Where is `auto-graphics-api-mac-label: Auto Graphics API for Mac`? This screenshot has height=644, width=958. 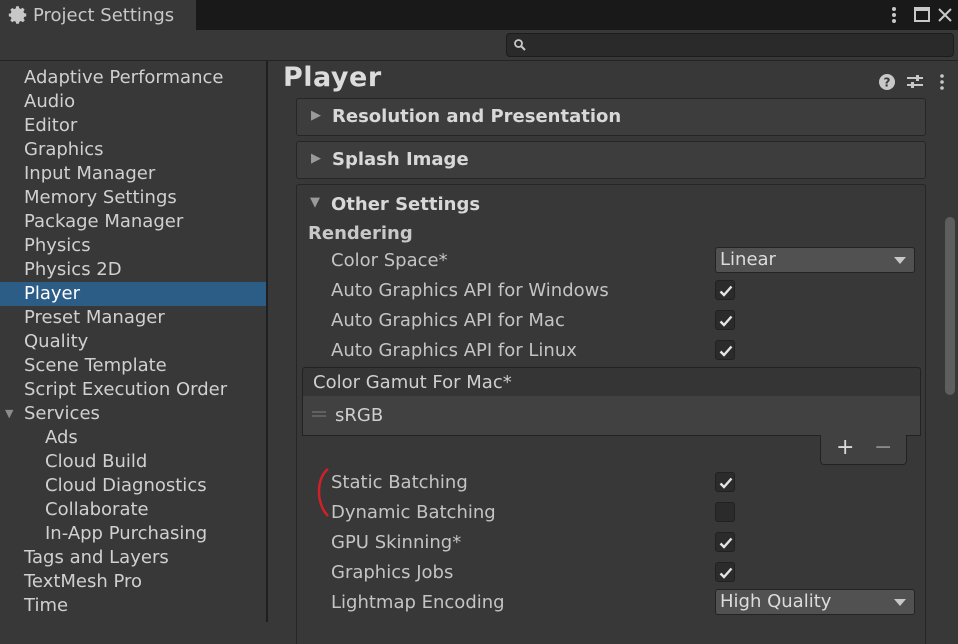 auto-graphics-api-mac-label: Auto Graphics API for Mac is located at coordinates (448, 320).